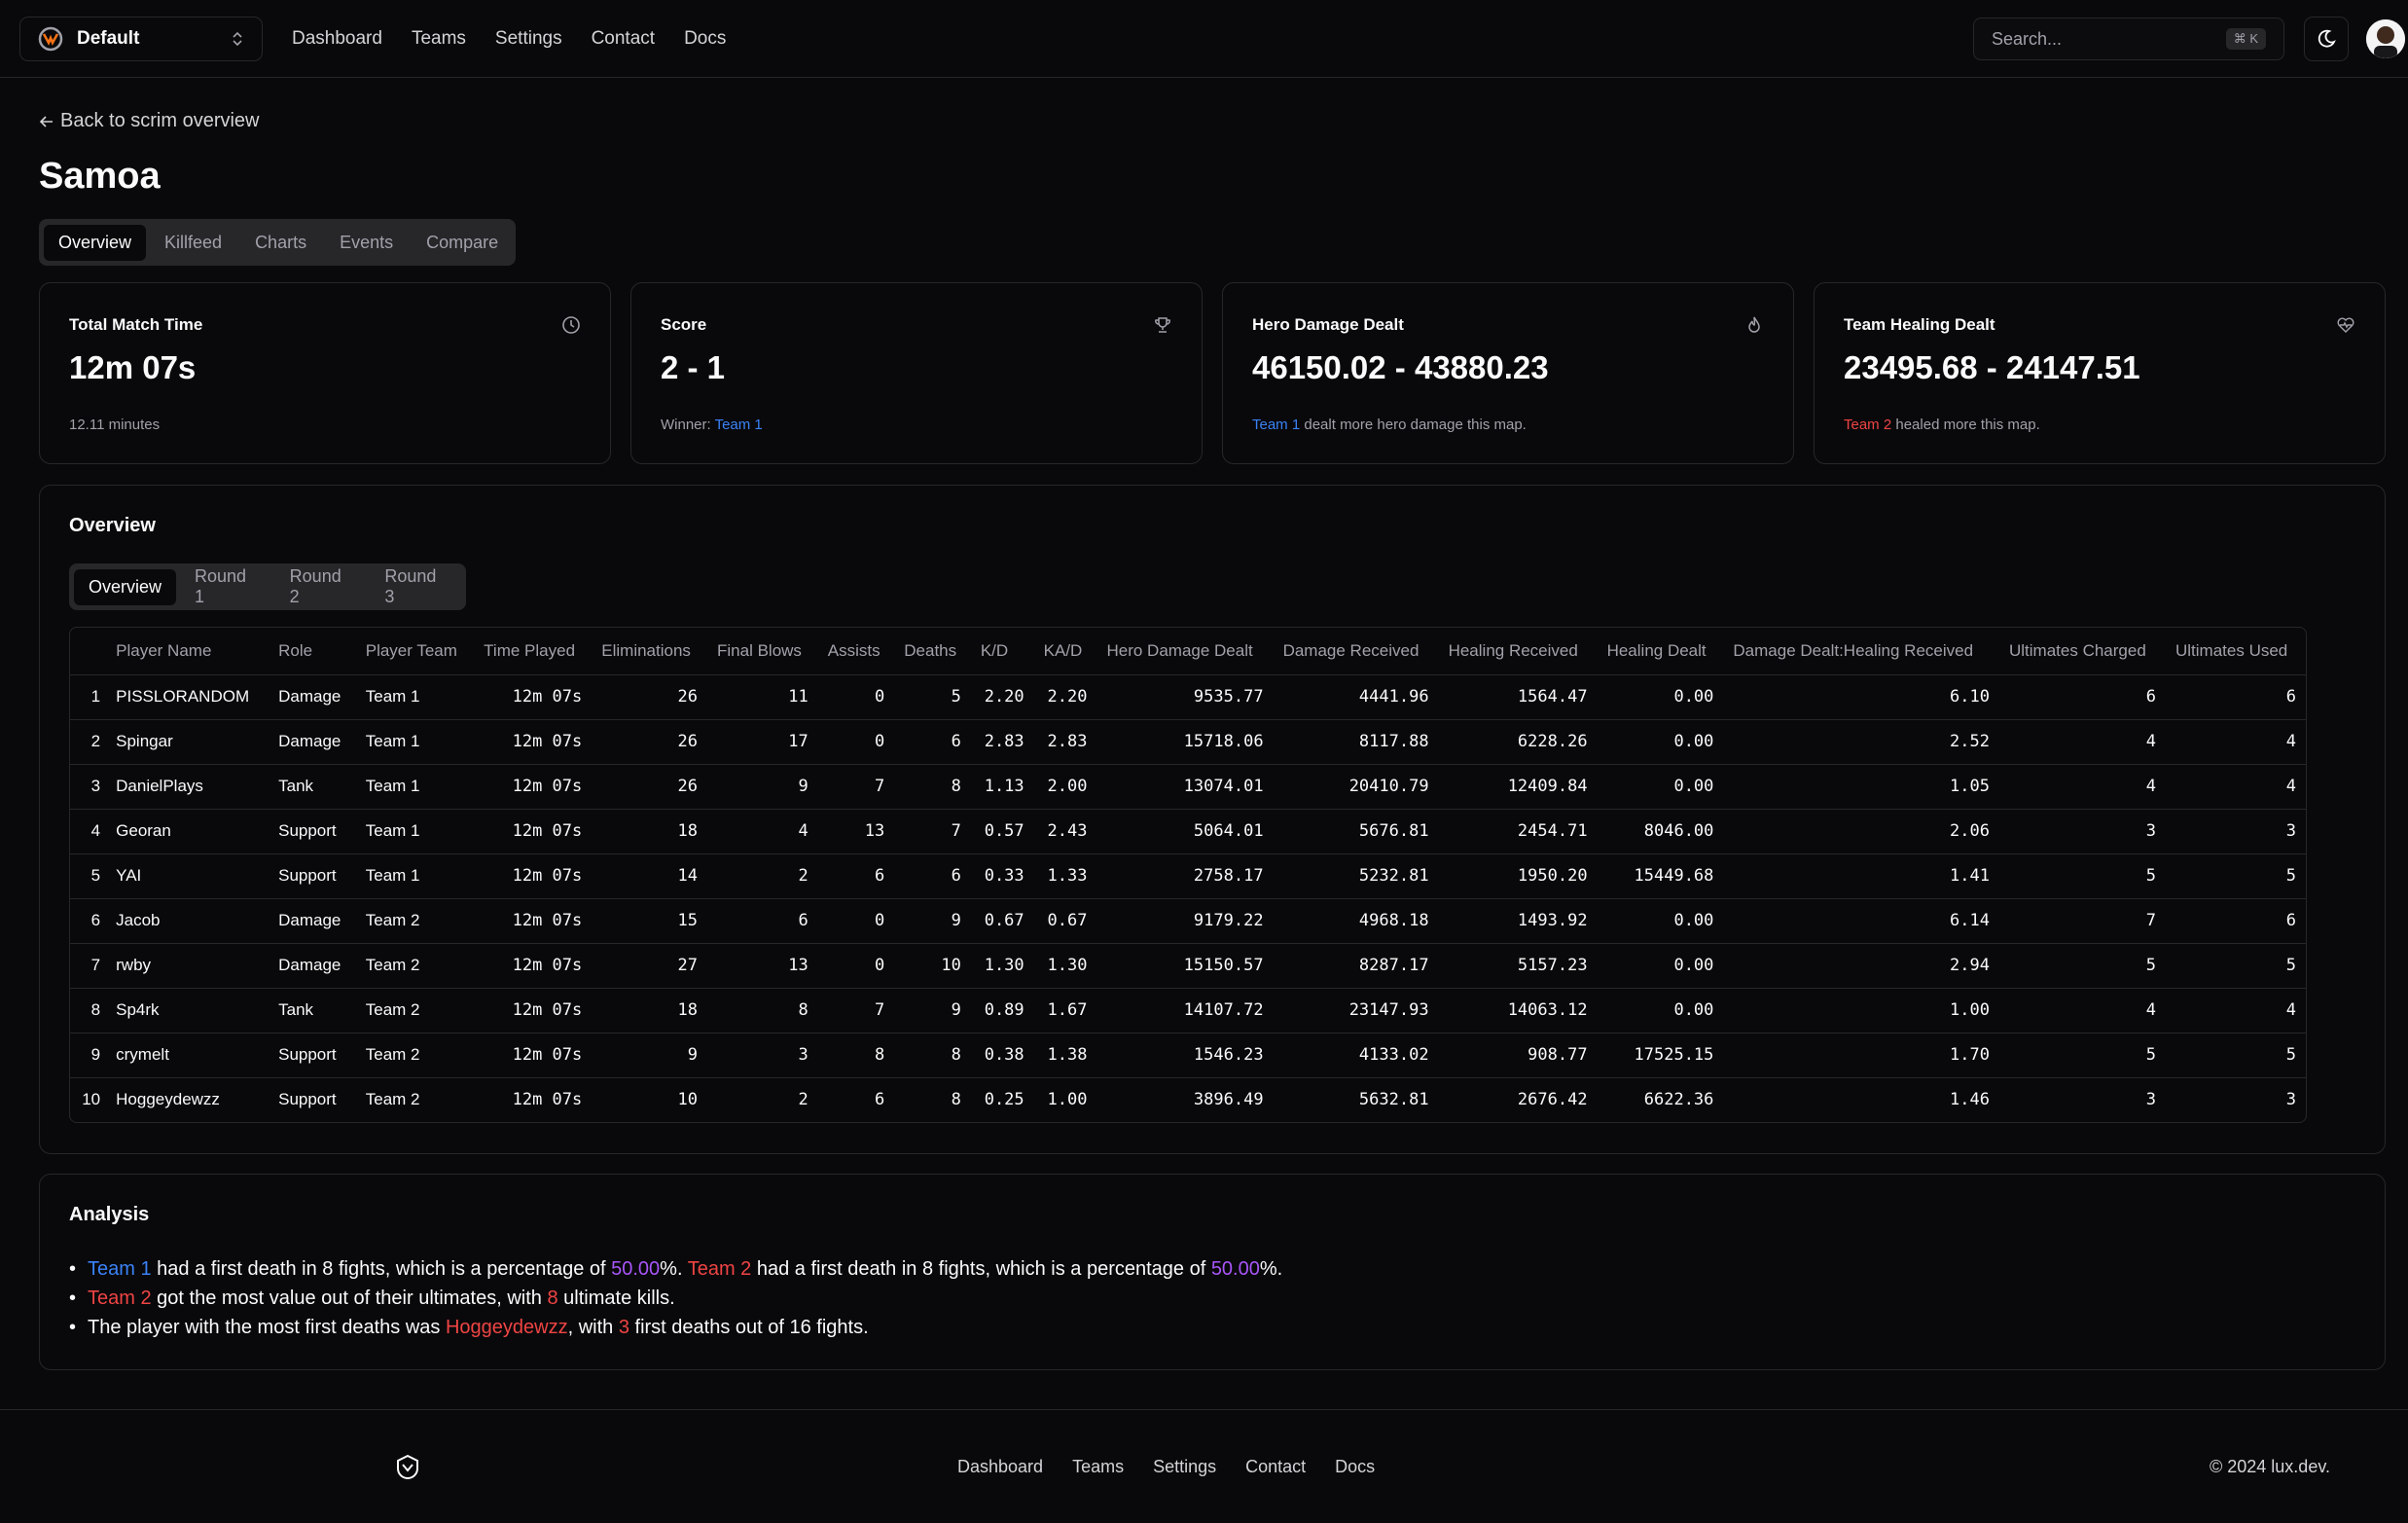 The width and height of the screenshot is (2408, 1523). What do you see at coordinates (1356, 966) in the screenshot?
I see `table-cell: 8287.17` at bounding box center [1356, 966].